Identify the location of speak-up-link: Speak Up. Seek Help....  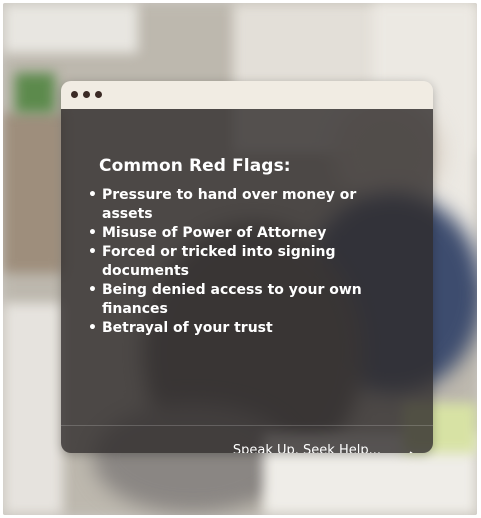
(247, 439).